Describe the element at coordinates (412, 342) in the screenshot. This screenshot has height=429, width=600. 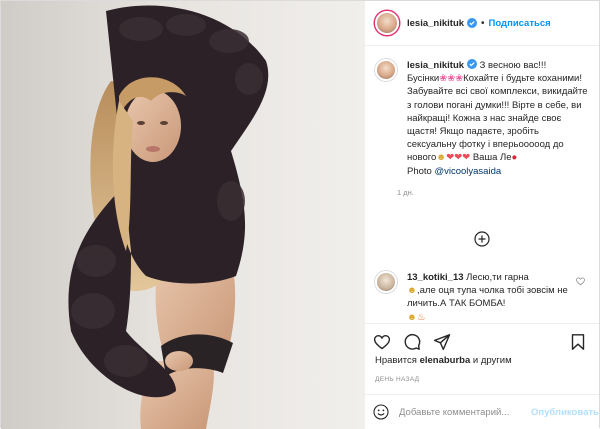
I see `comment-icon` at that location.